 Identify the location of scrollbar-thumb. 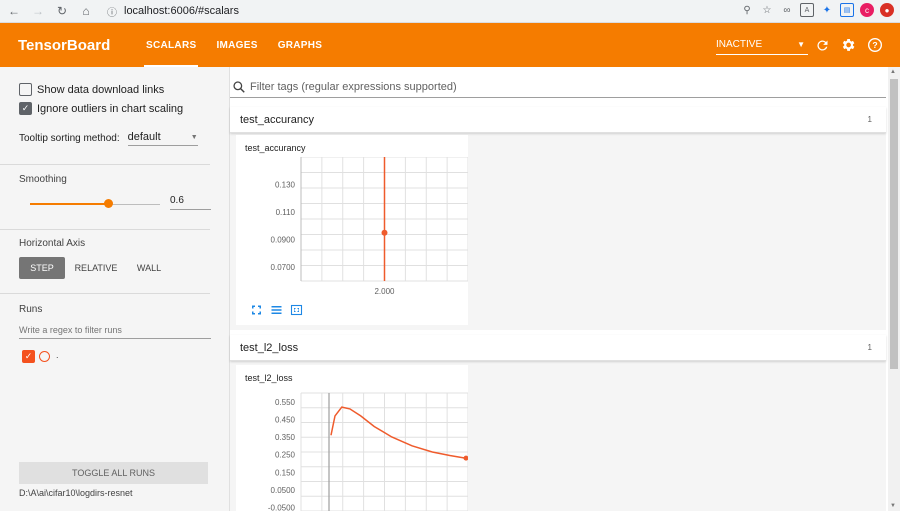
(894, 224).